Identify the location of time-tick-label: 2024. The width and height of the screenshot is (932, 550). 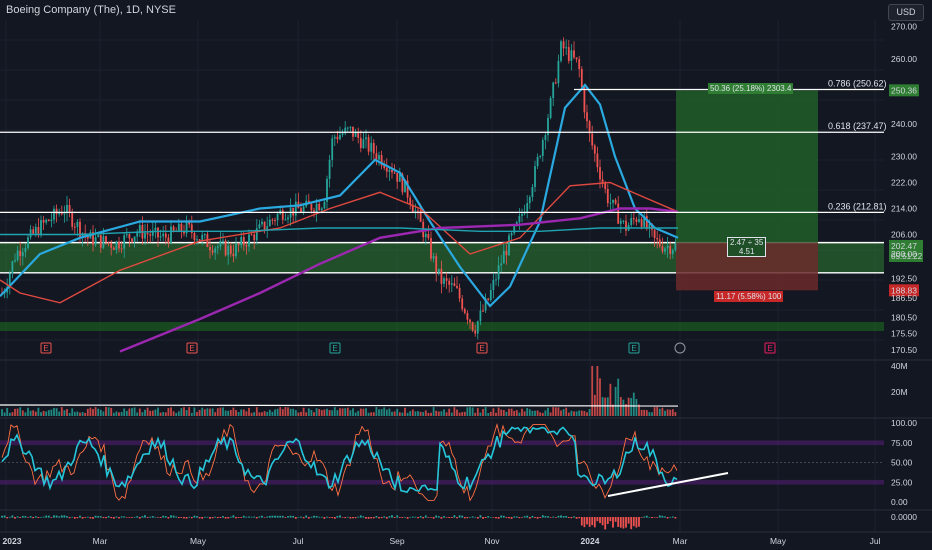
(590, 541).